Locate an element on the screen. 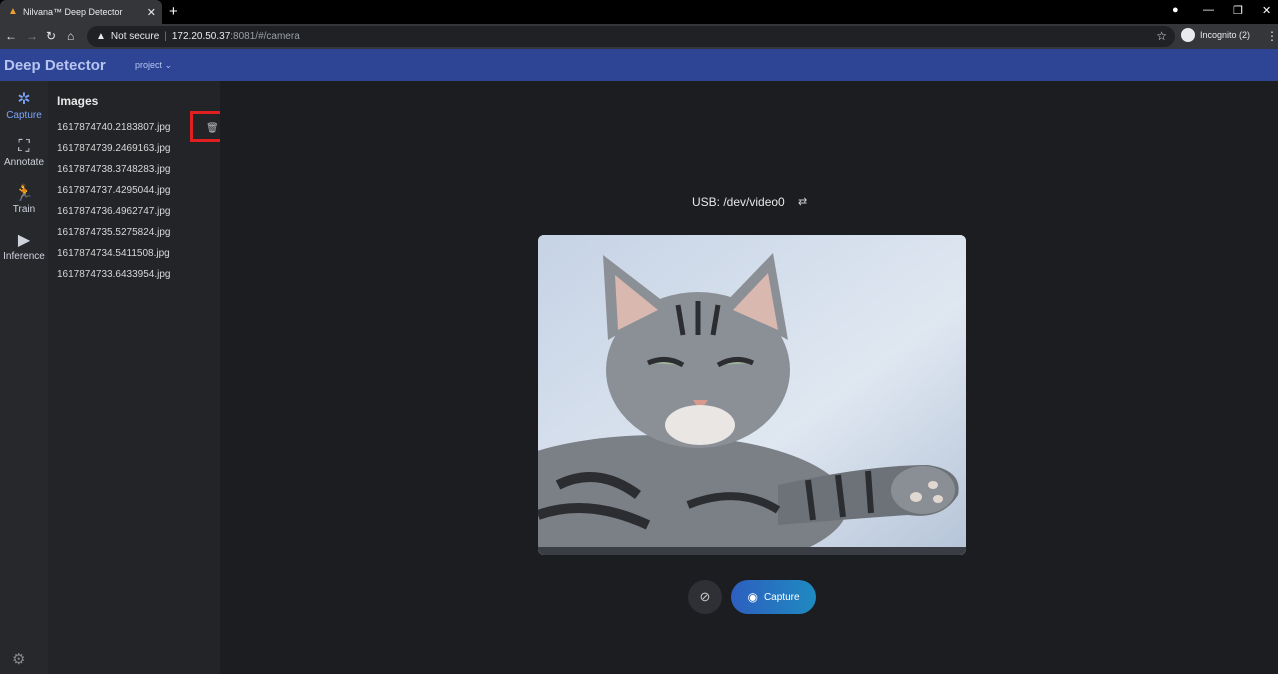  browser-tab-strip: ▲ Nilvana™ Deep Detector ✕ + ● — ❐ ✕ is located at coordinates (639, 12).